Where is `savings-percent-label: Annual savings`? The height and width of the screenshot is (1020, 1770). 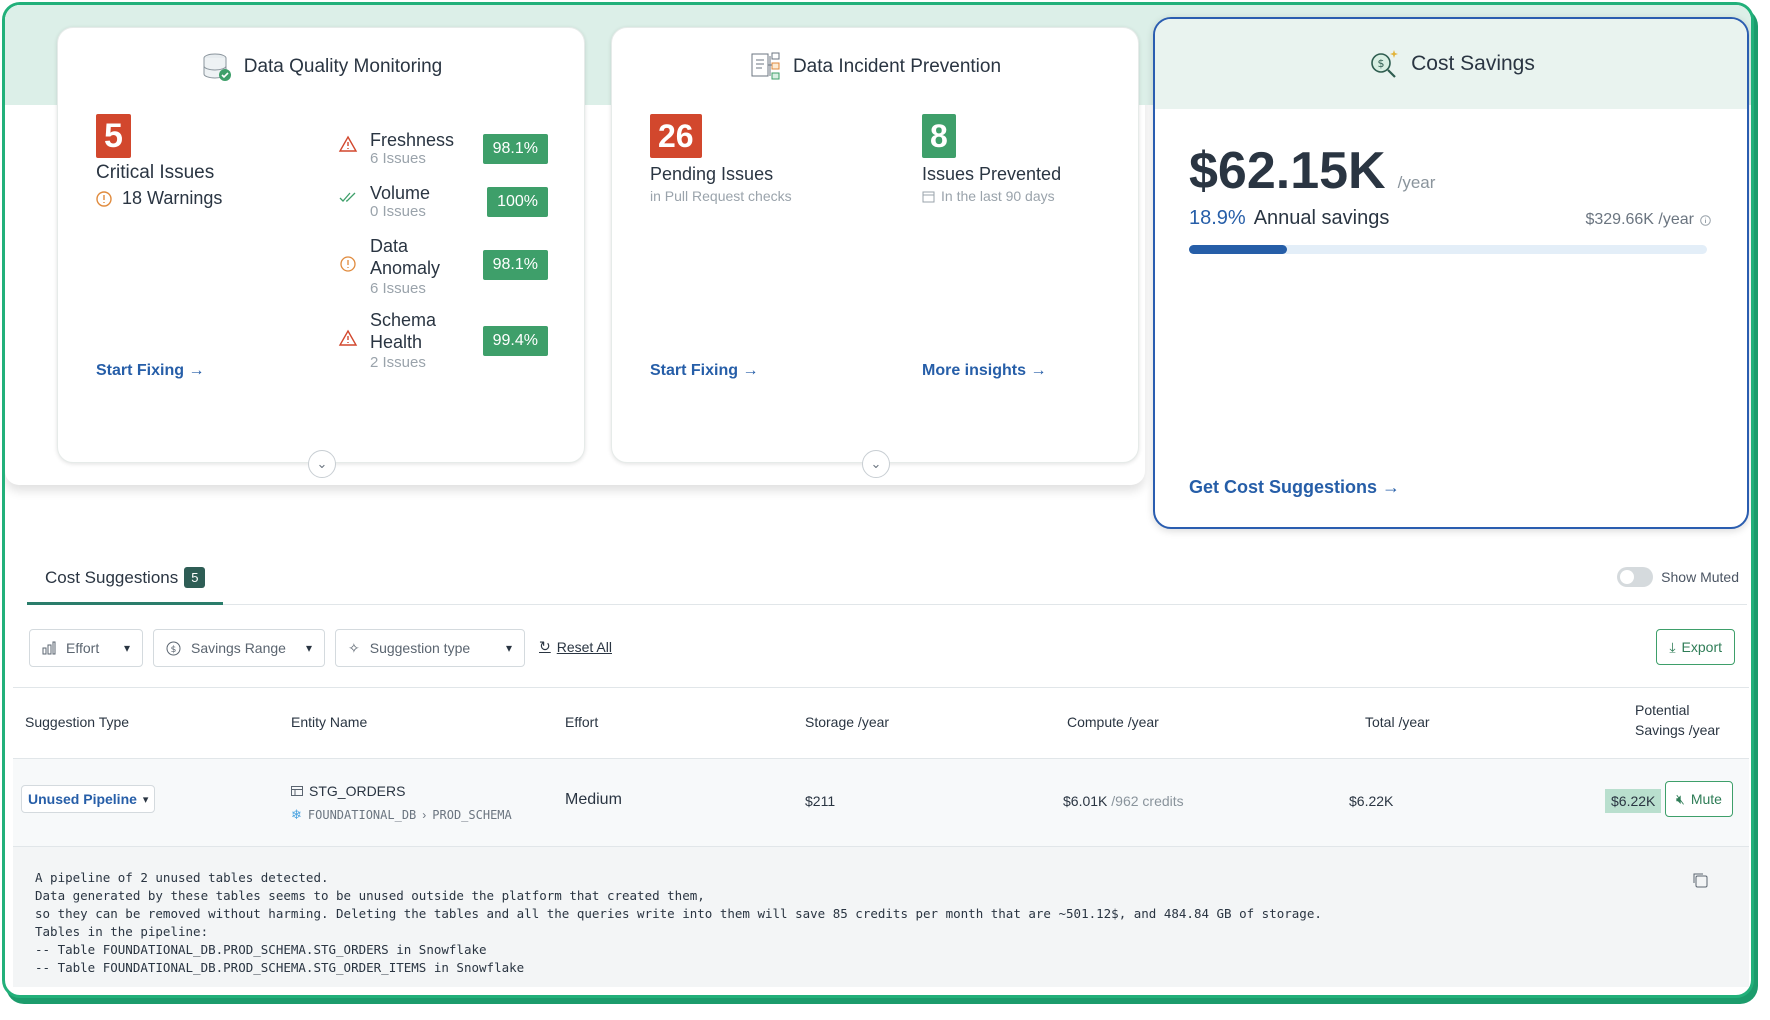 savings-percent-label: Annual savings is located at coordinates (1321, 218).